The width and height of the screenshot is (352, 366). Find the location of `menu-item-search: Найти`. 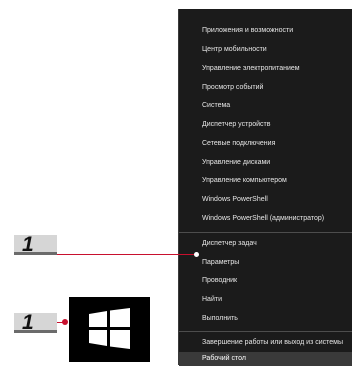

menu-item-search: Найти is located at coordinates (265, 300).